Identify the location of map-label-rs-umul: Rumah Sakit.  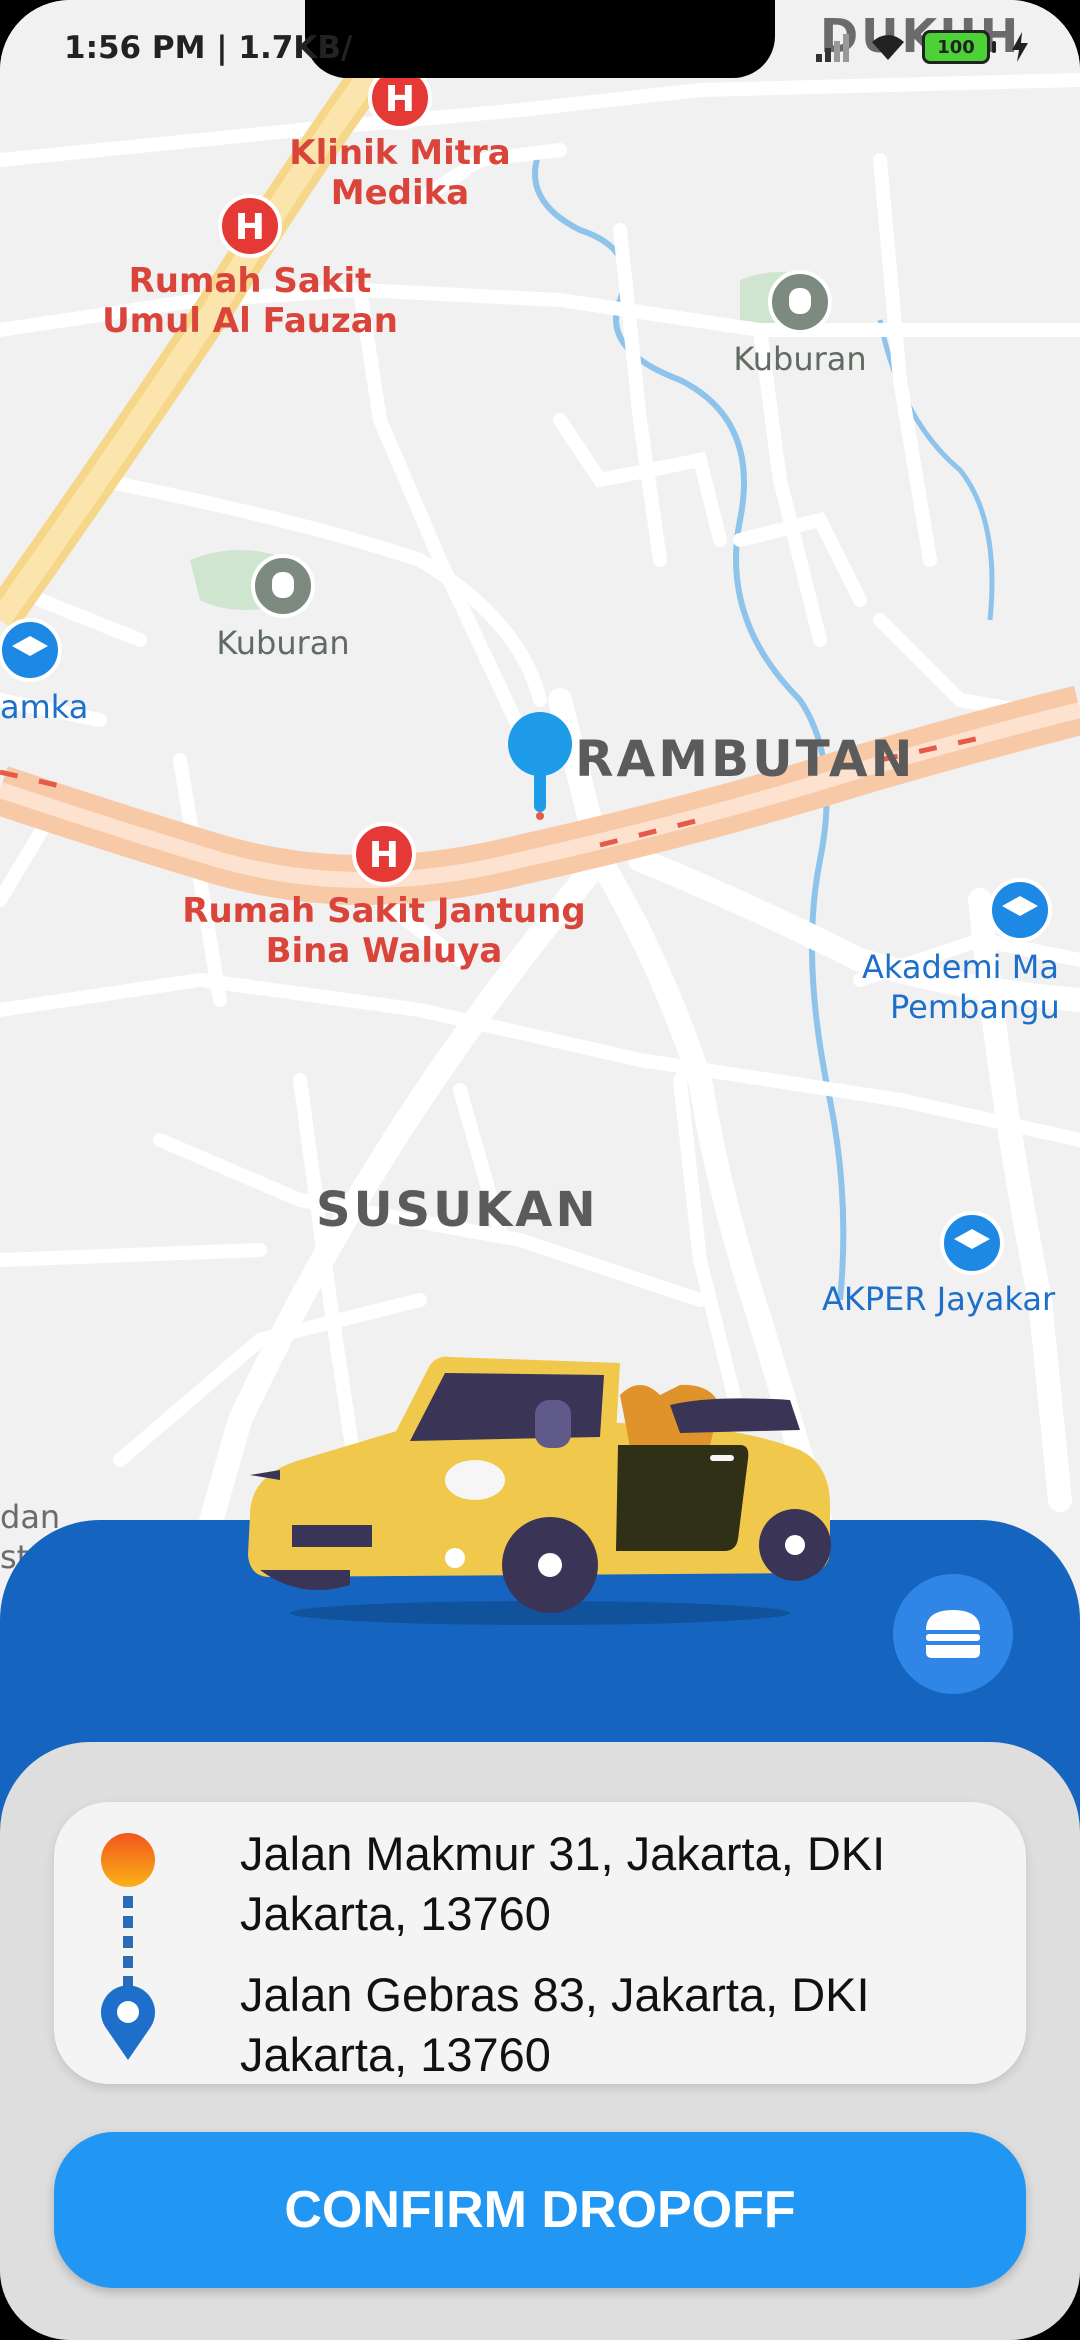
(250, 281).